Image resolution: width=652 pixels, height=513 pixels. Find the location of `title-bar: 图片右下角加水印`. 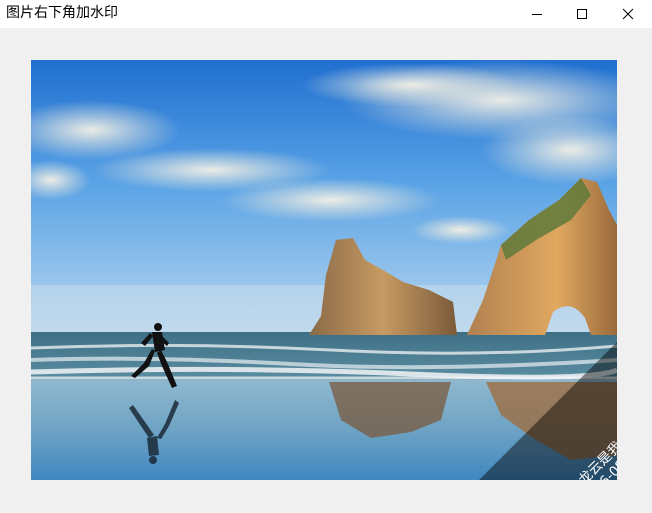

title-bar: 图片右下角加水印 is located at coordinates (326, 14).